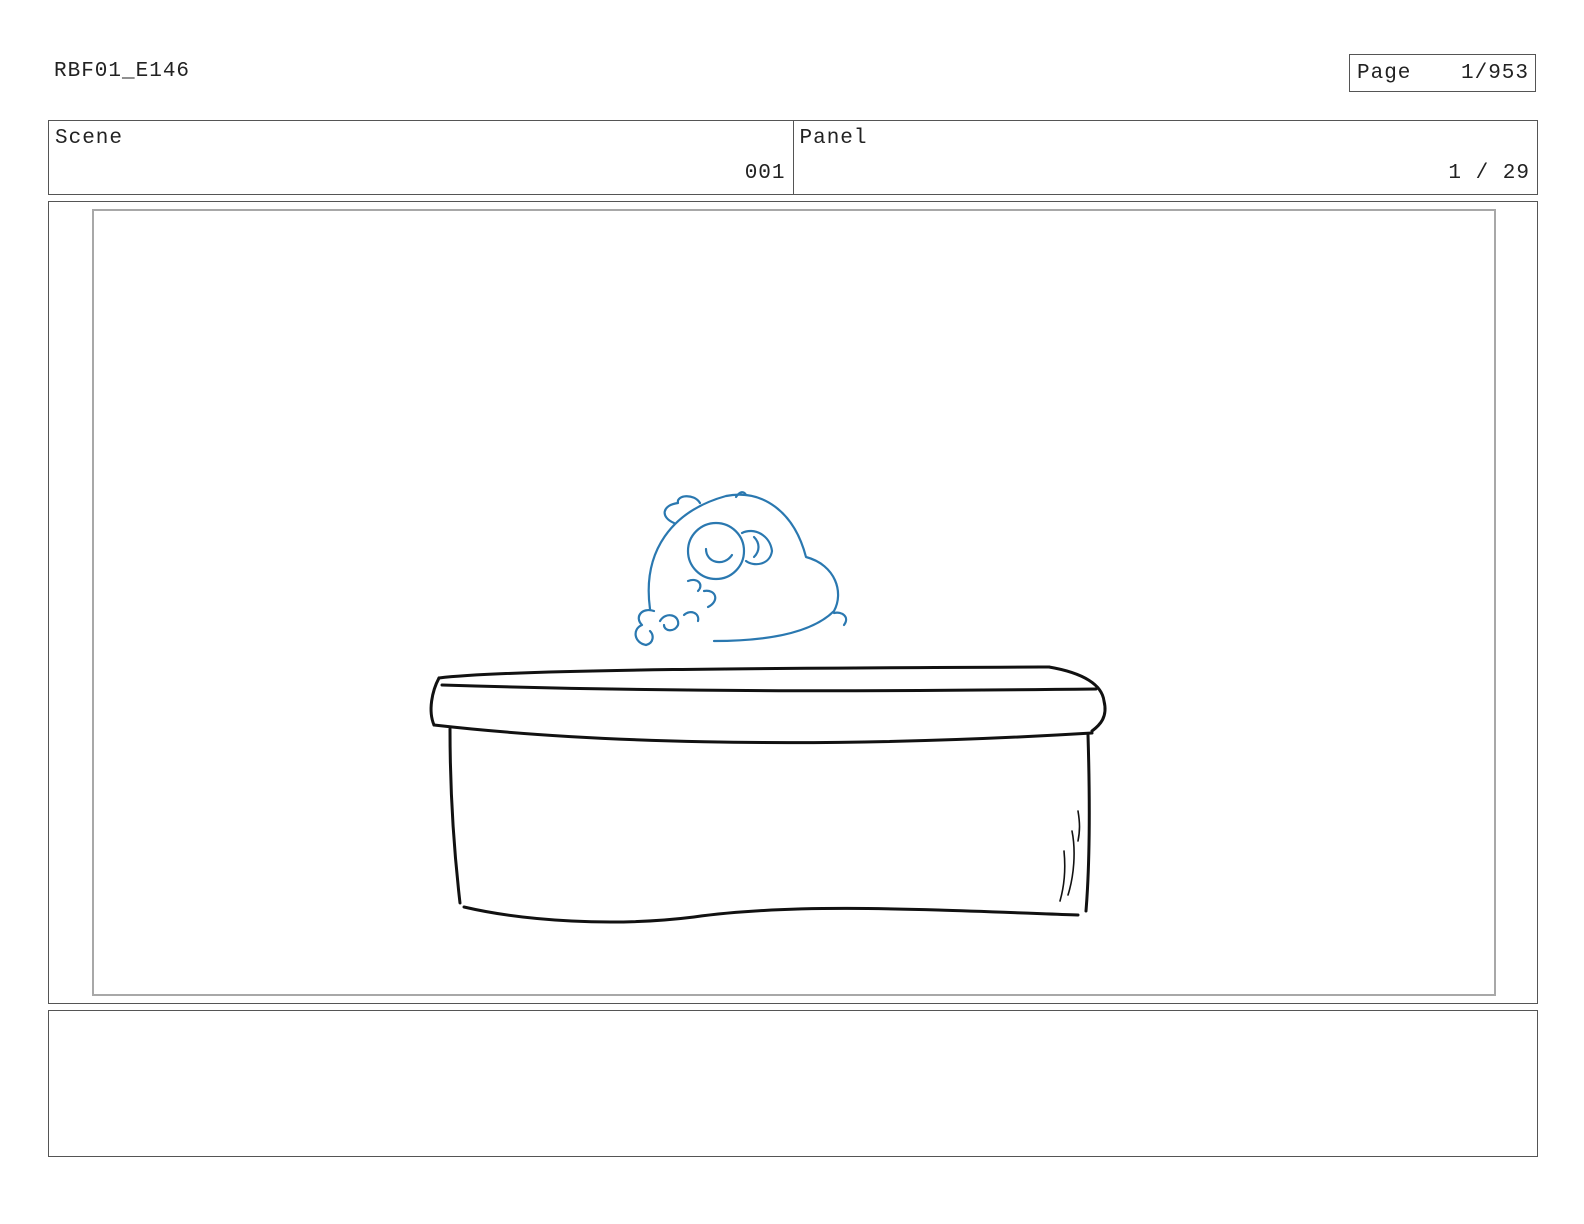  I want to click on panel-number: 1 / 29, so click(1489, 173).